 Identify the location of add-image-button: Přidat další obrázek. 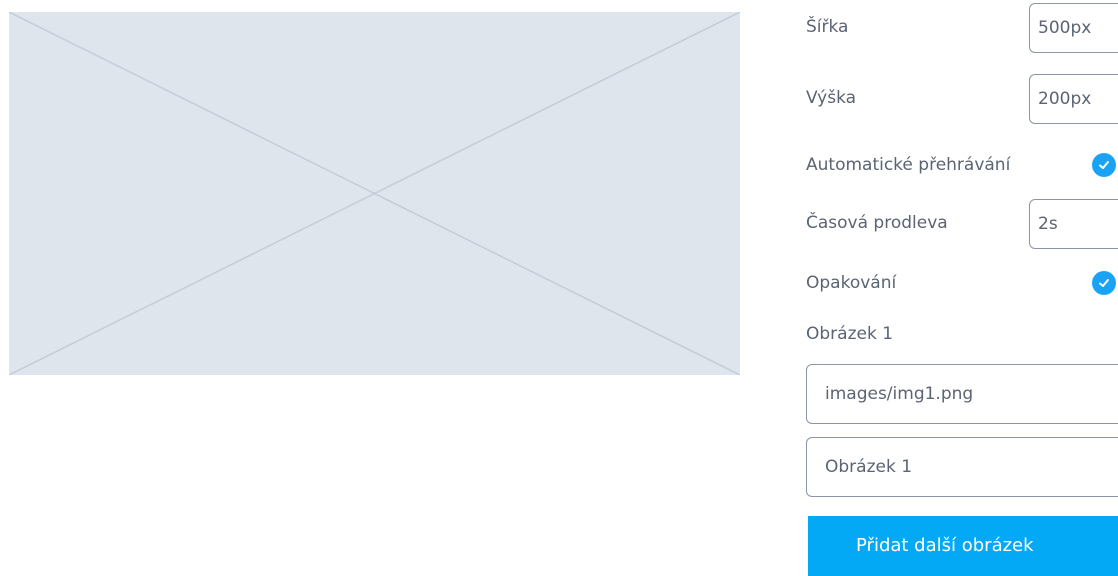
(963, 546).